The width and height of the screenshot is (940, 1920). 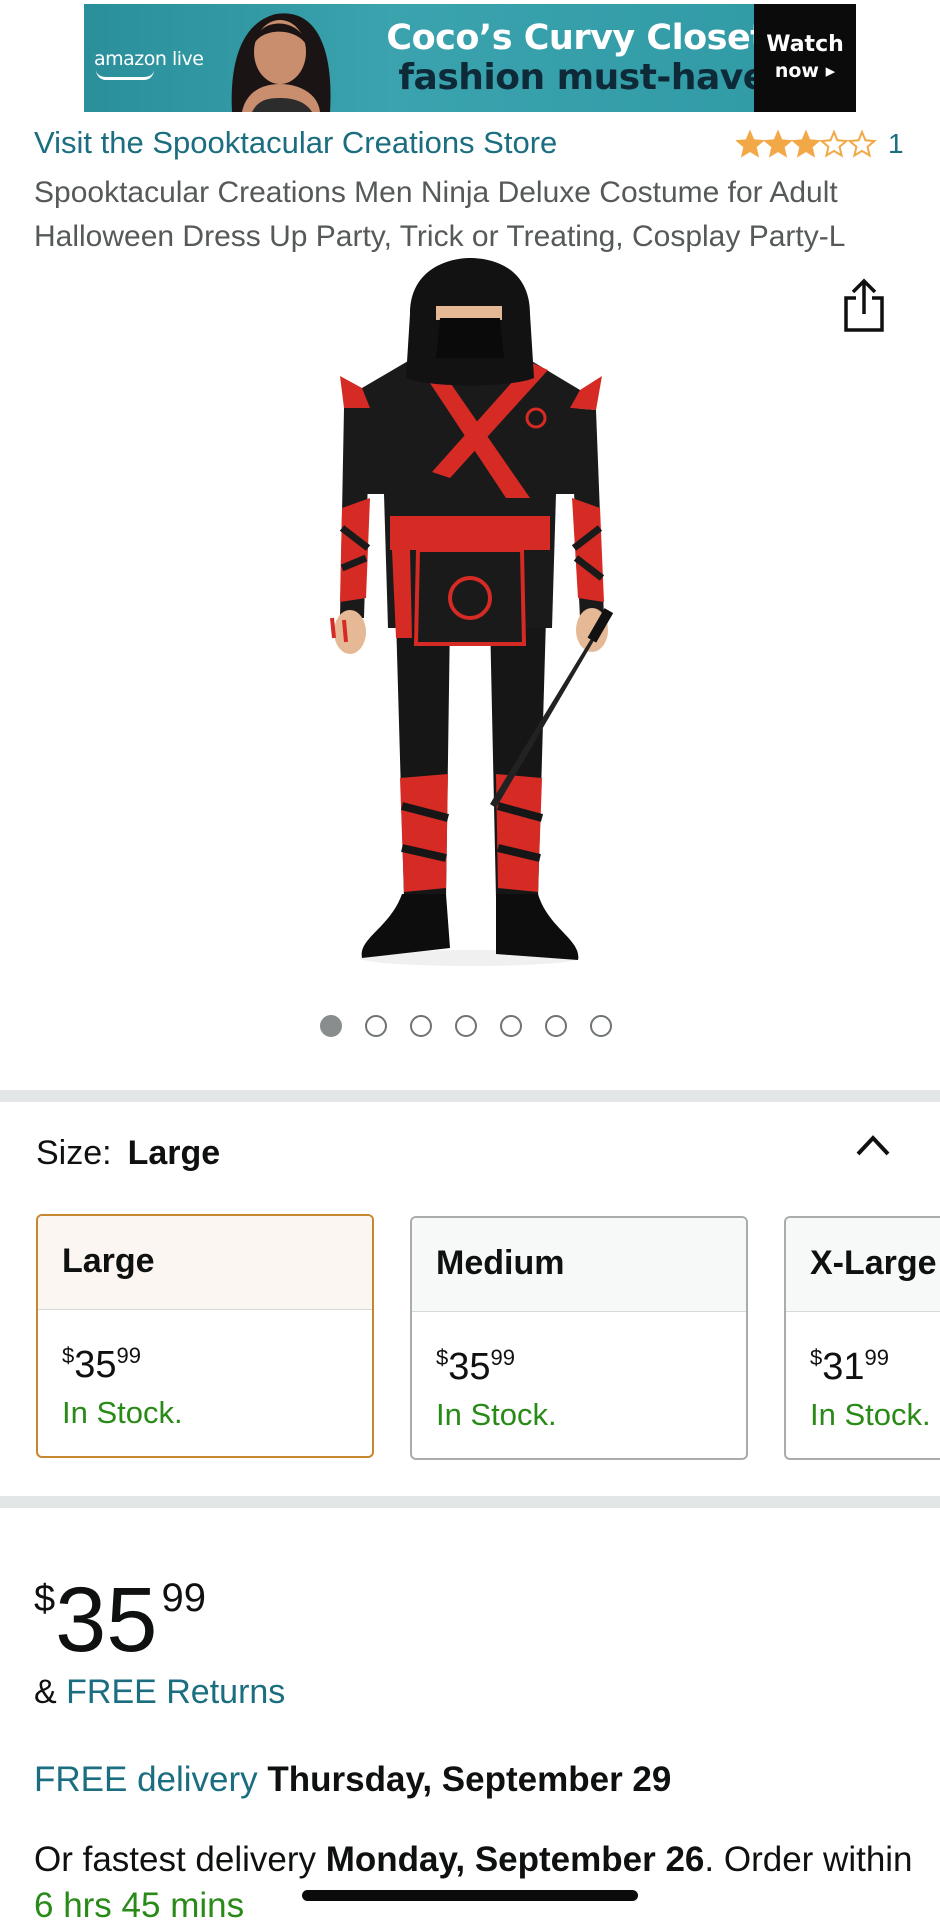 What do you see at coordinates (469, 1779) in the screenshot?
I see `delivery-date: Thursday, September 29` at bounding box center [469, 1779].